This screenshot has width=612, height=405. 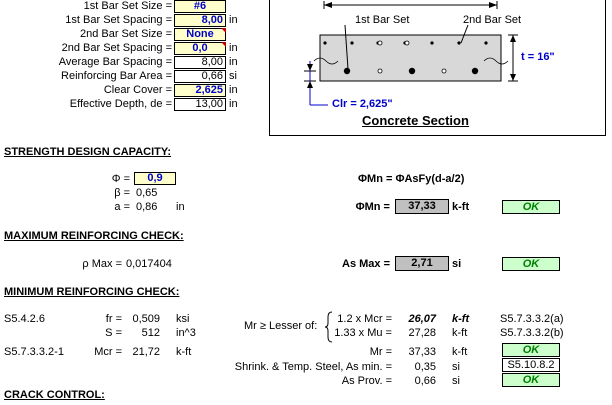 What do you see at coordinates (125, 34) in the screenshot?
I see `label-bar2-size: 2nd Bar Set Size =` at bounding box center [125, 34].